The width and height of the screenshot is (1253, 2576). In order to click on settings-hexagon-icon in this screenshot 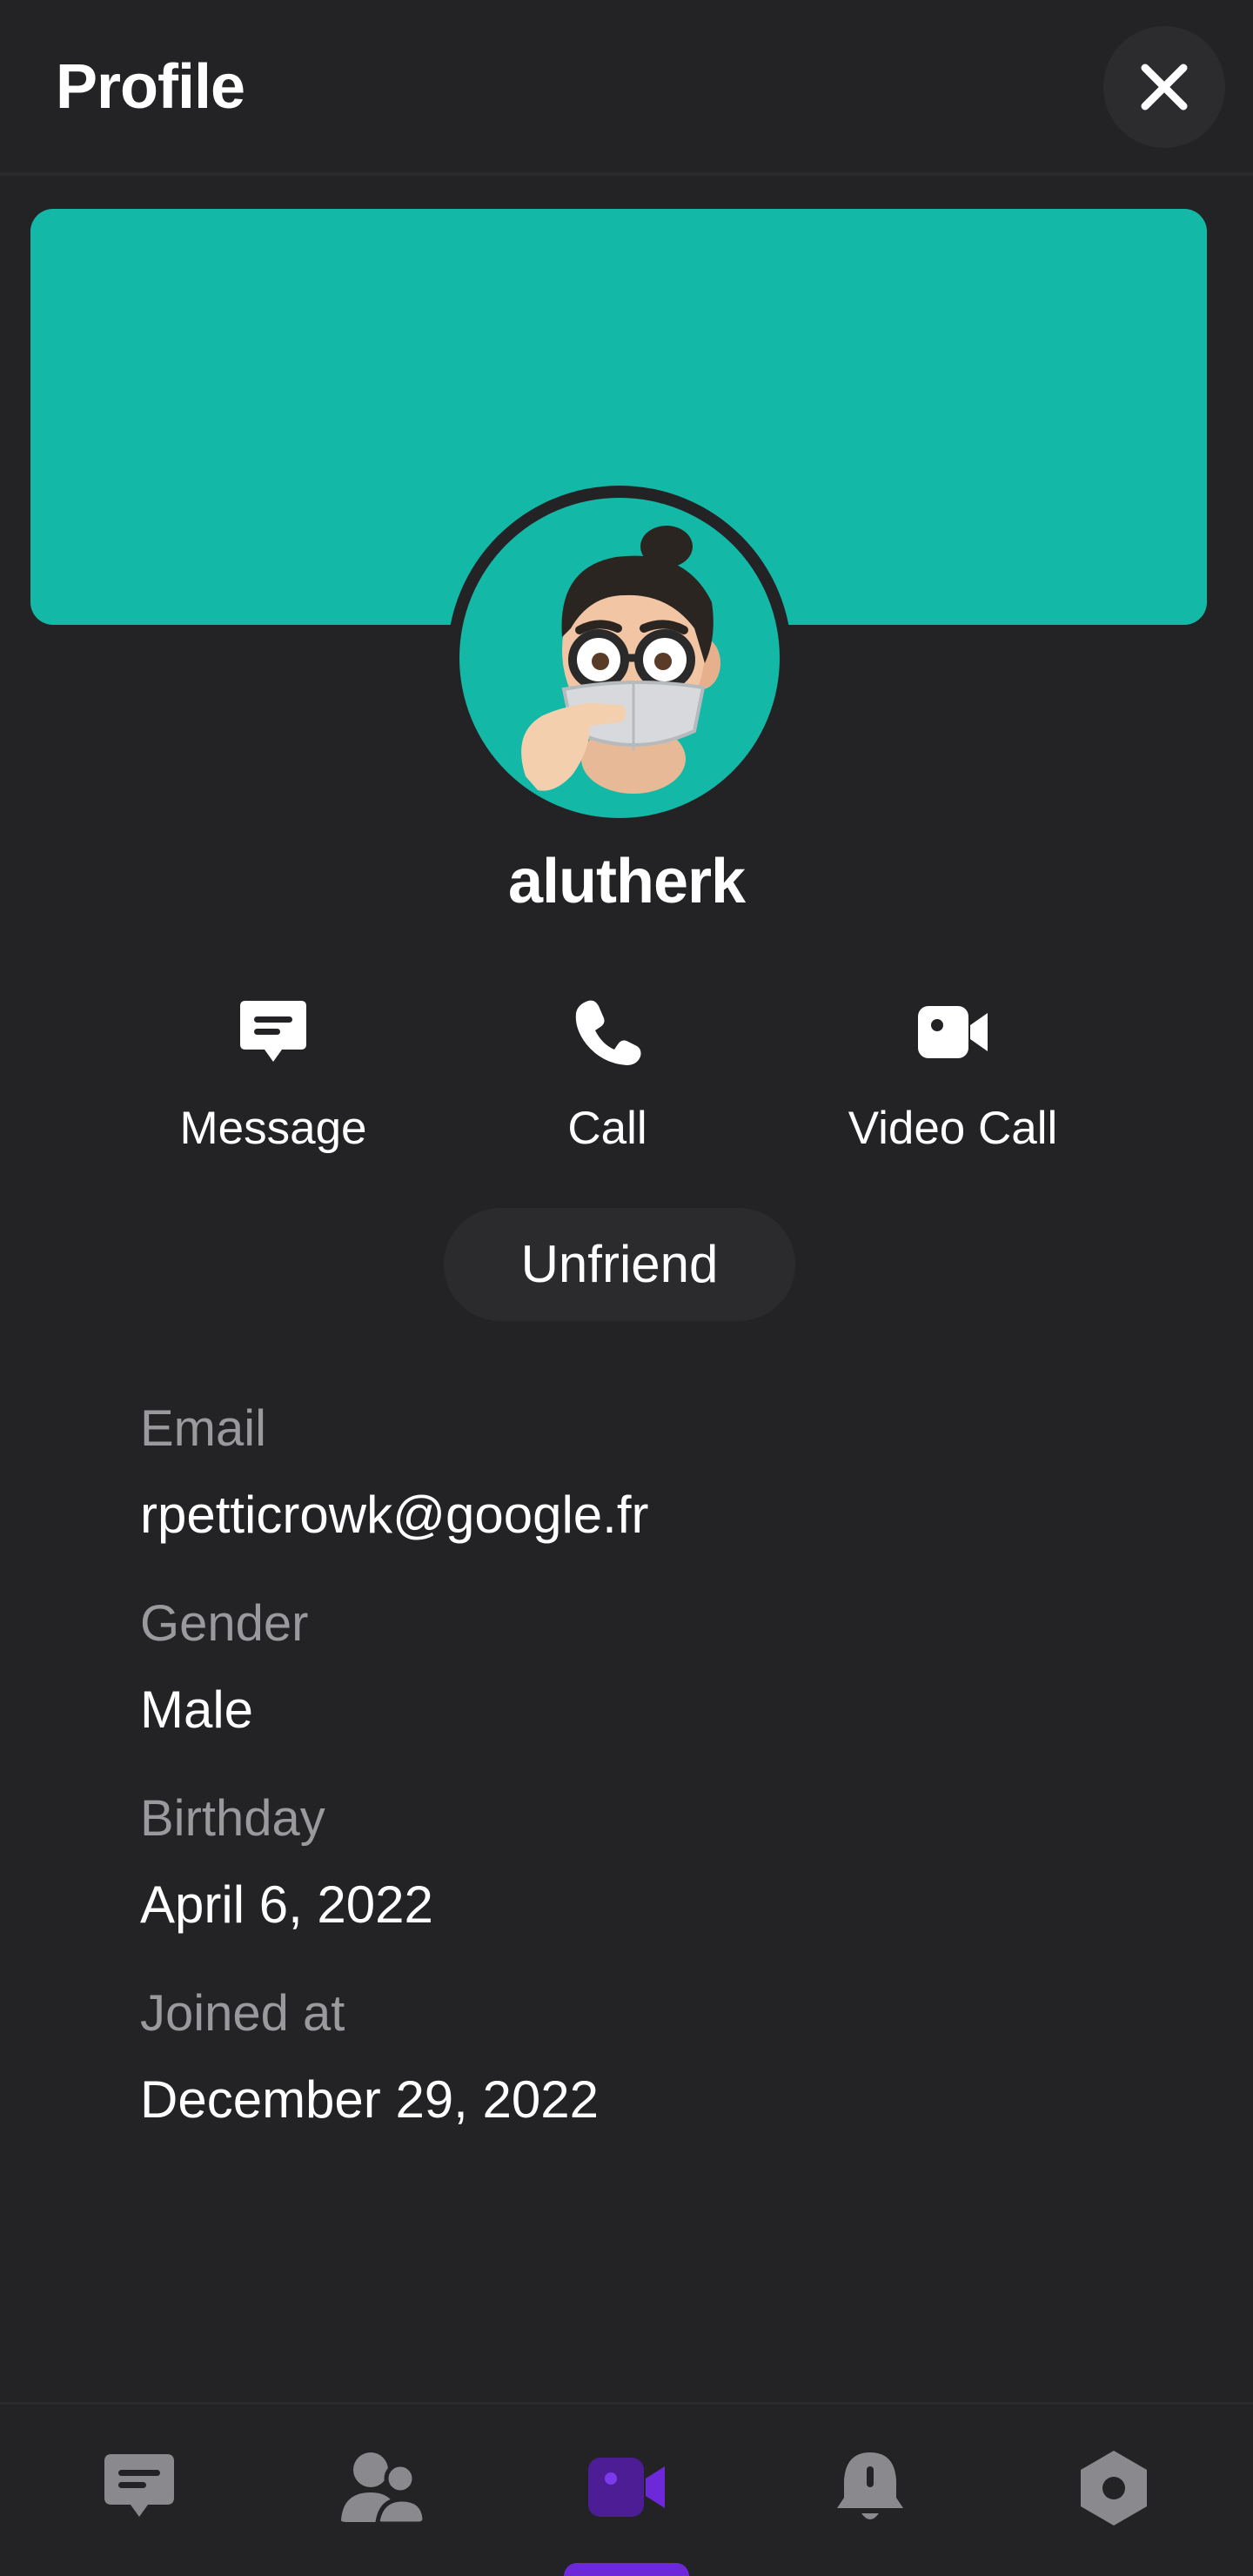, I will do `click(1114, 2488)`.